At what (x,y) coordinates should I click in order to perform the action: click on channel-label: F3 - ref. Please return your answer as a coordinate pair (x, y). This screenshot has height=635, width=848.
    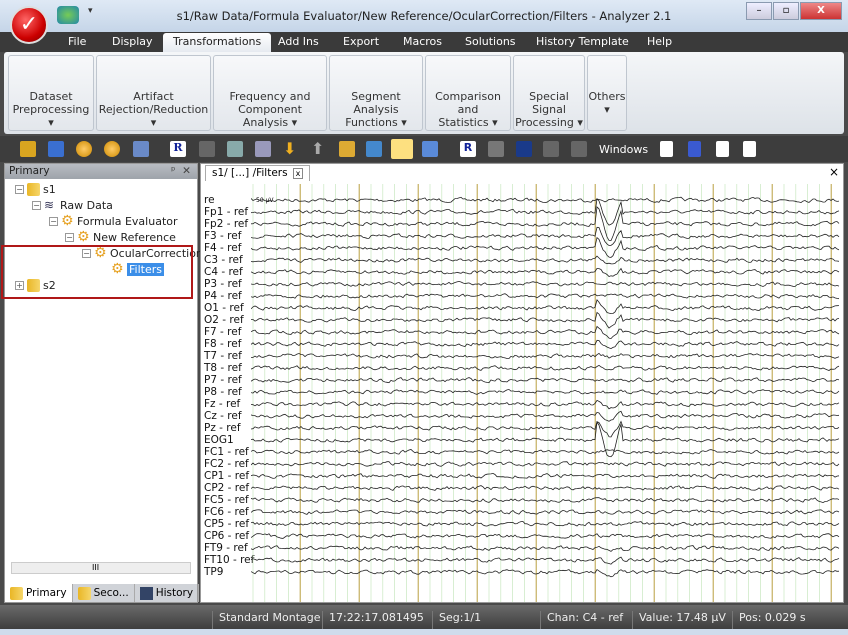
    Looking at the image, I should click on (229, 236).